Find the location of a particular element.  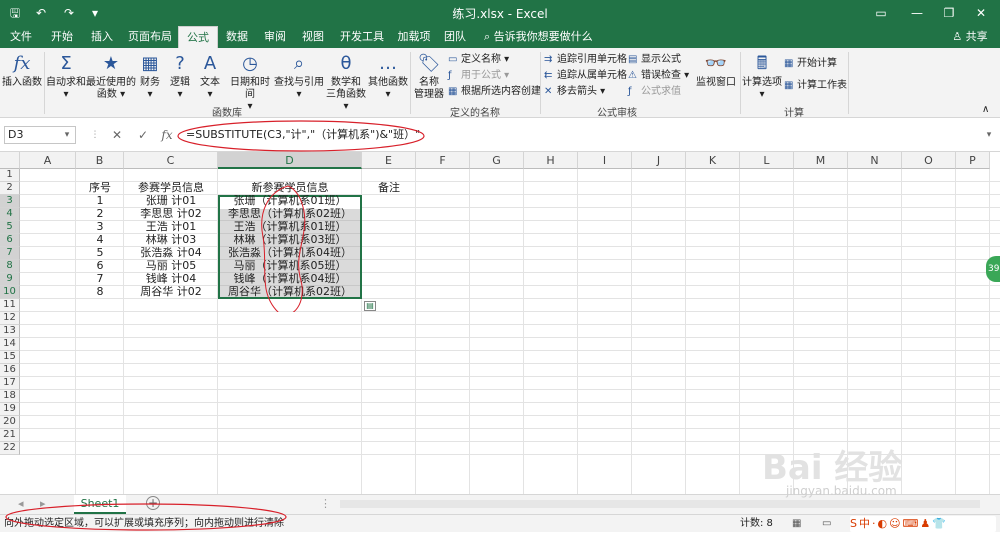

use-in-formula-button: ƒ 用于公式 ▾ is located at coordinates (478, 76).